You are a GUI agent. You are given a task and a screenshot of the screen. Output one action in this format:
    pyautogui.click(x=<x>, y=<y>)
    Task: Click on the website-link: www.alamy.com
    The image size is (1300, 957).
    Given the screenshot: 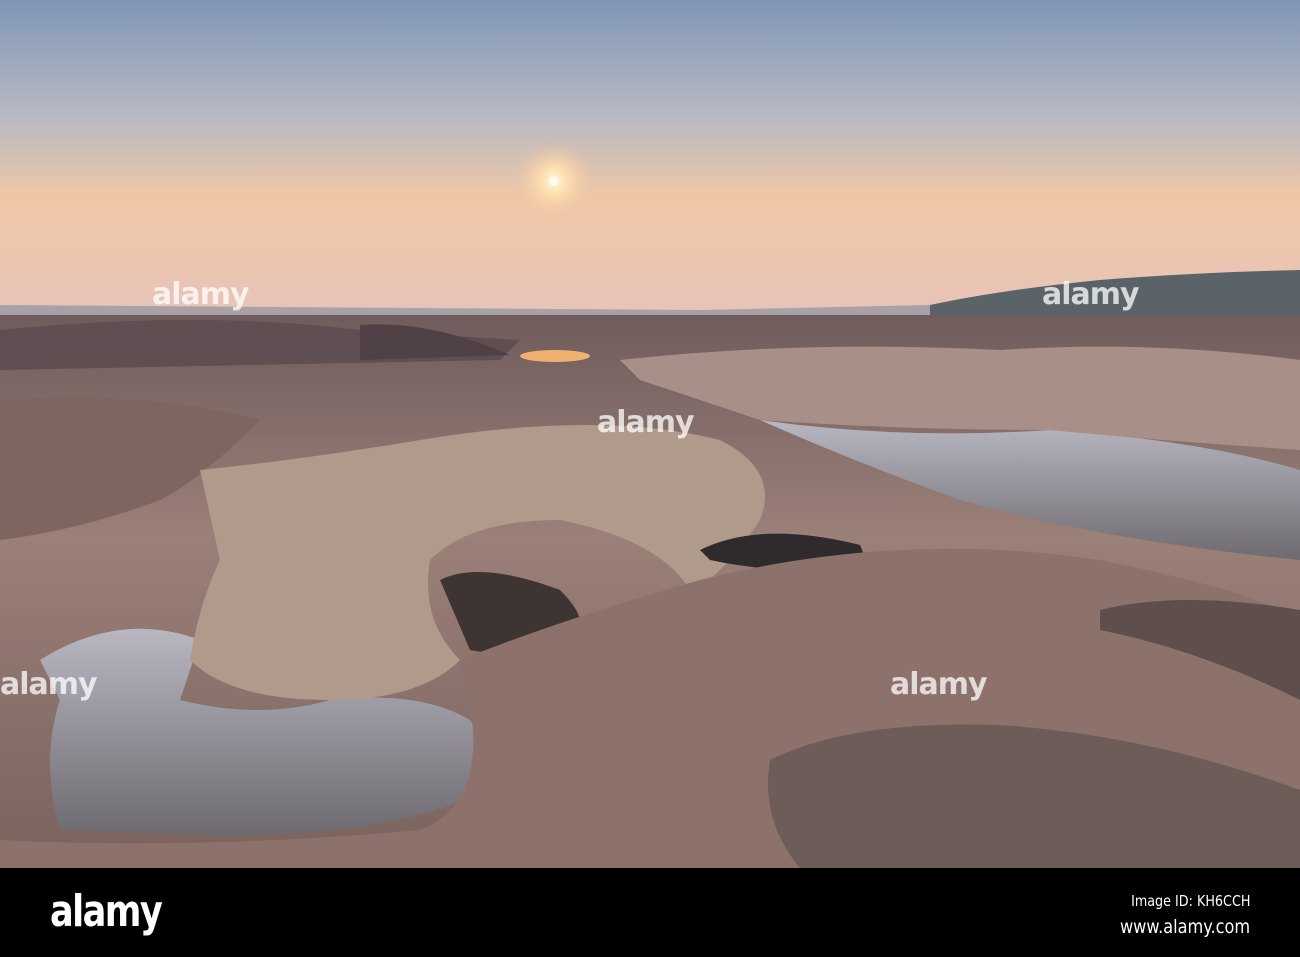 What is the action you would take?
    pyautogui.click(x=1185, y=927)
    